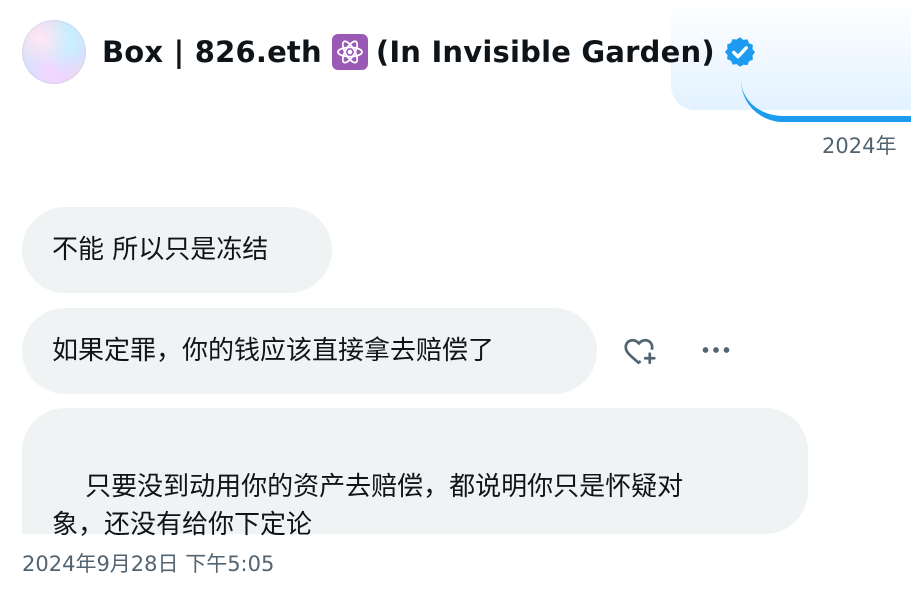 Image resolution: width=911 pixels, height=601 pixels. Describe the element at coordinates (826, 91) in the screenshot. I see `outgoing-bubble-edge` at that location.